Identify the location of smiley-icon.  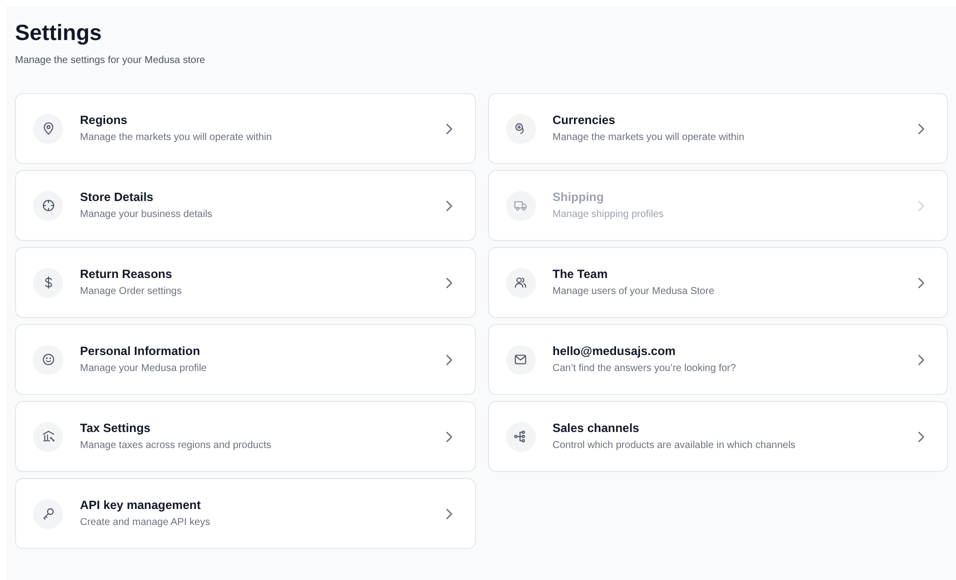
(48, 359).